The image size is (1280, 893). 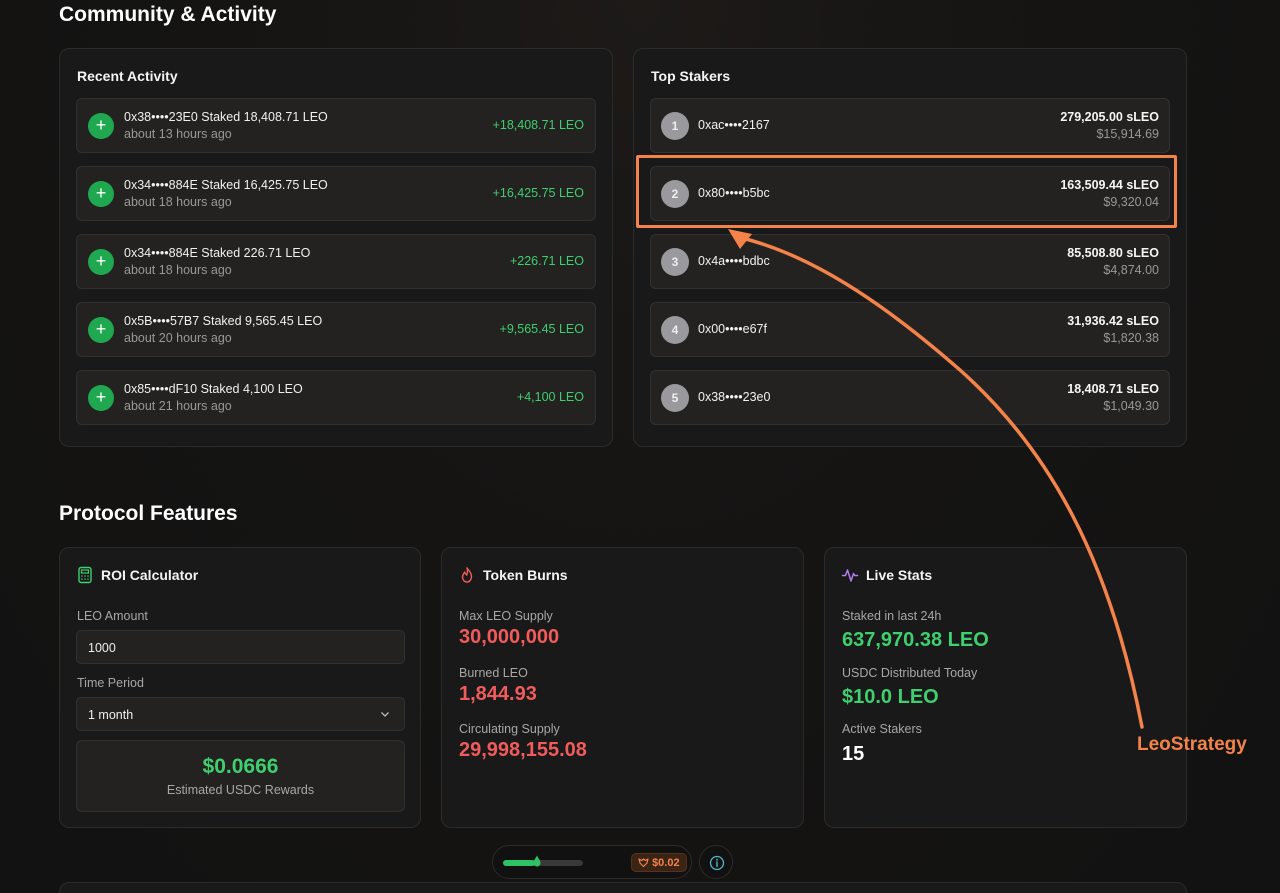 I want to click on staker-row: 3 0x4a••••bdbc 85,508.80 sLEO $4,874.00, so click(x=910, y=261).